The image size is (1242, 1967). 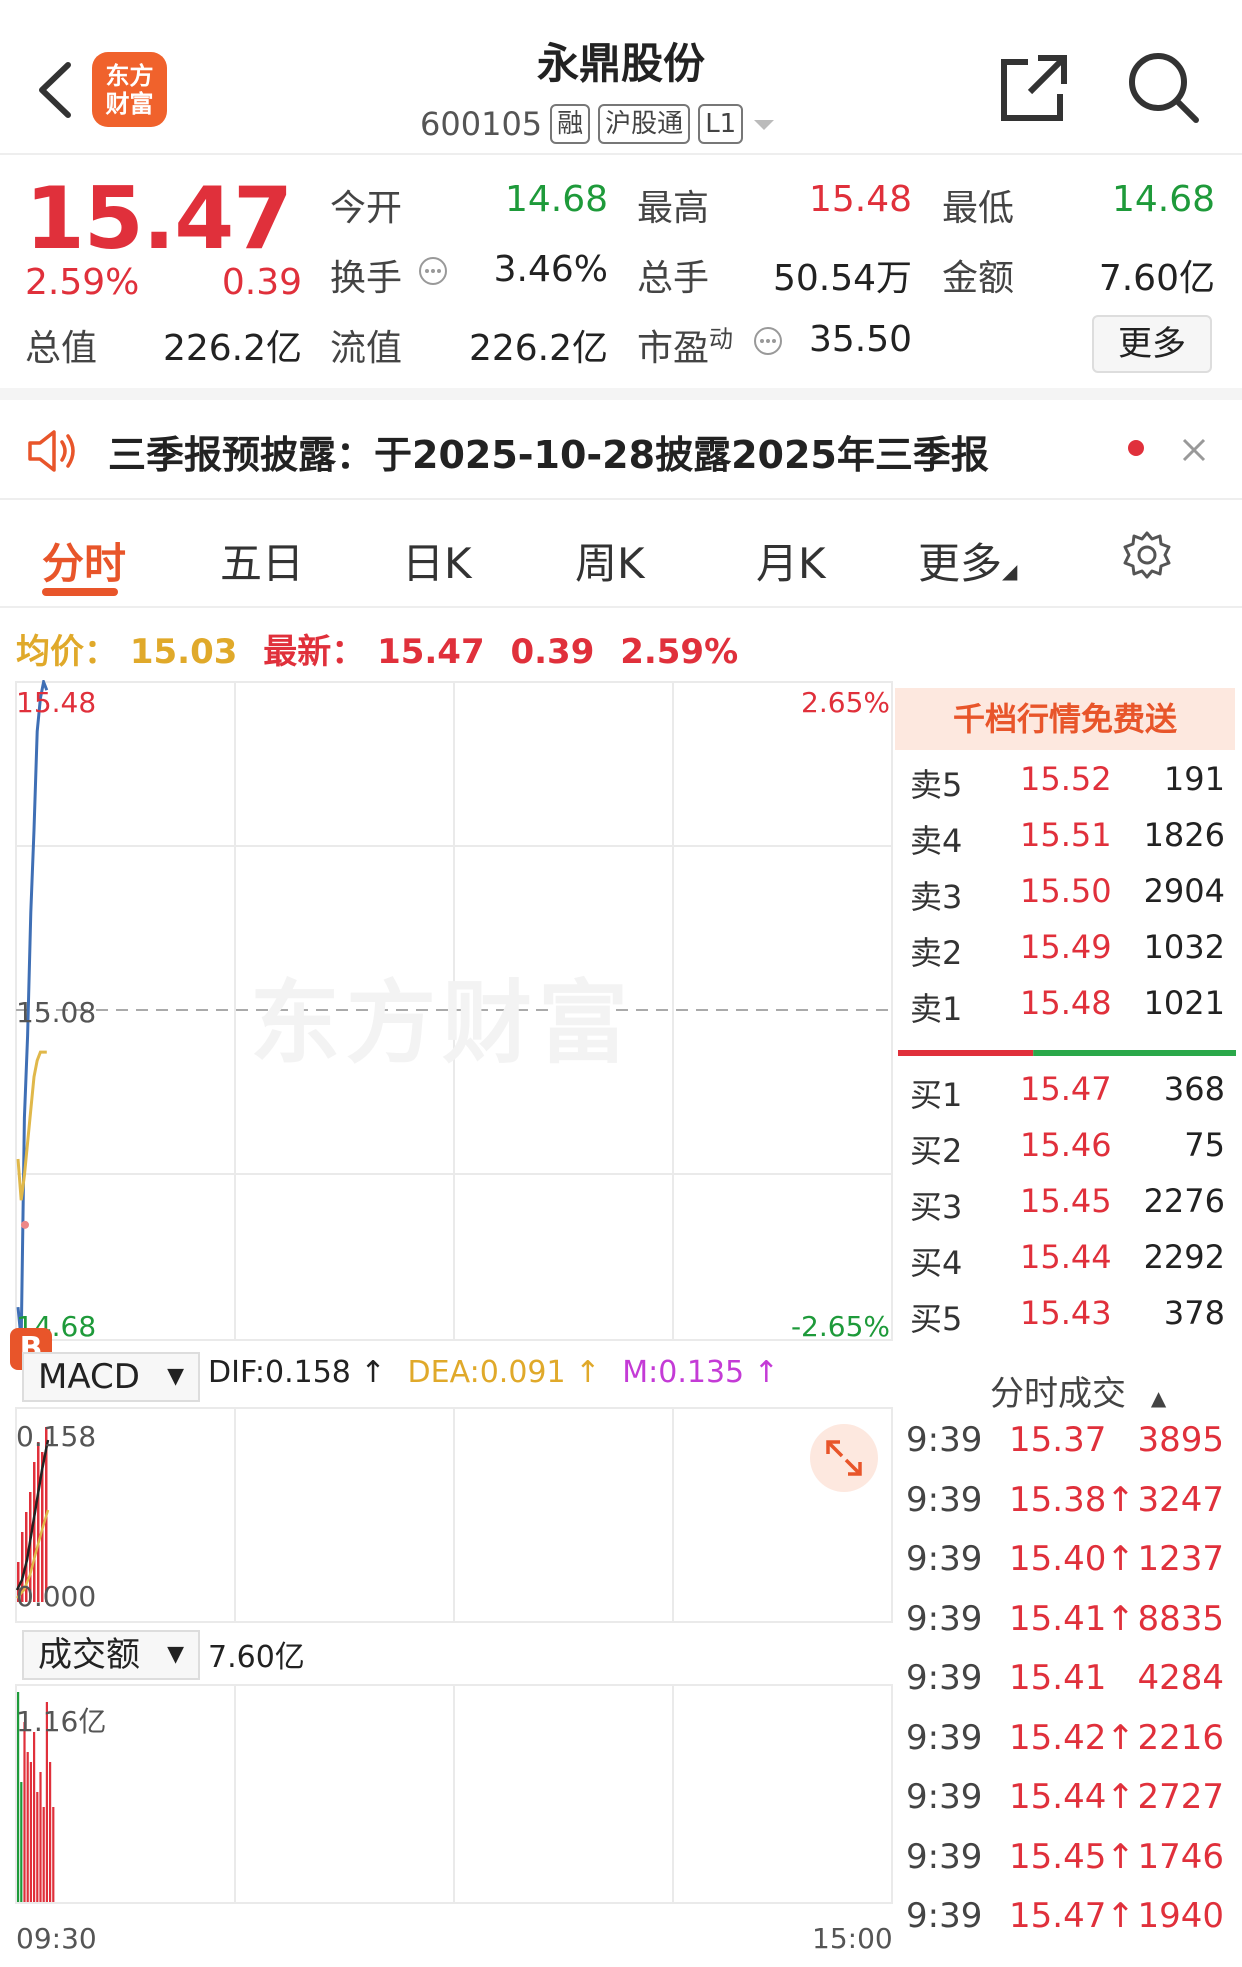 I want to click on amount-value: 7.60亿, so click(x=1156, y=278).